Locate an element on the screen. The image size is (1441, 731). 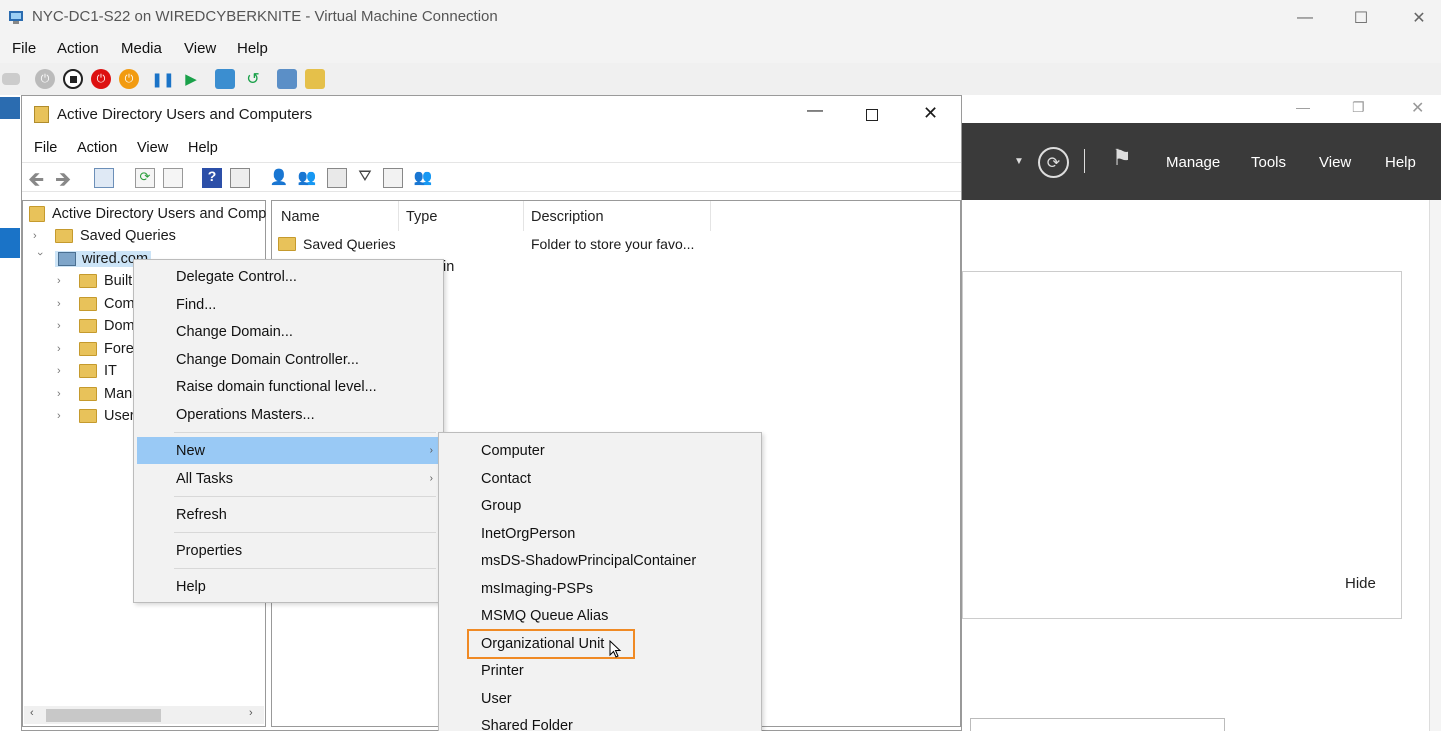
submenu-computer: Computer is located at coordinates (600, 450).